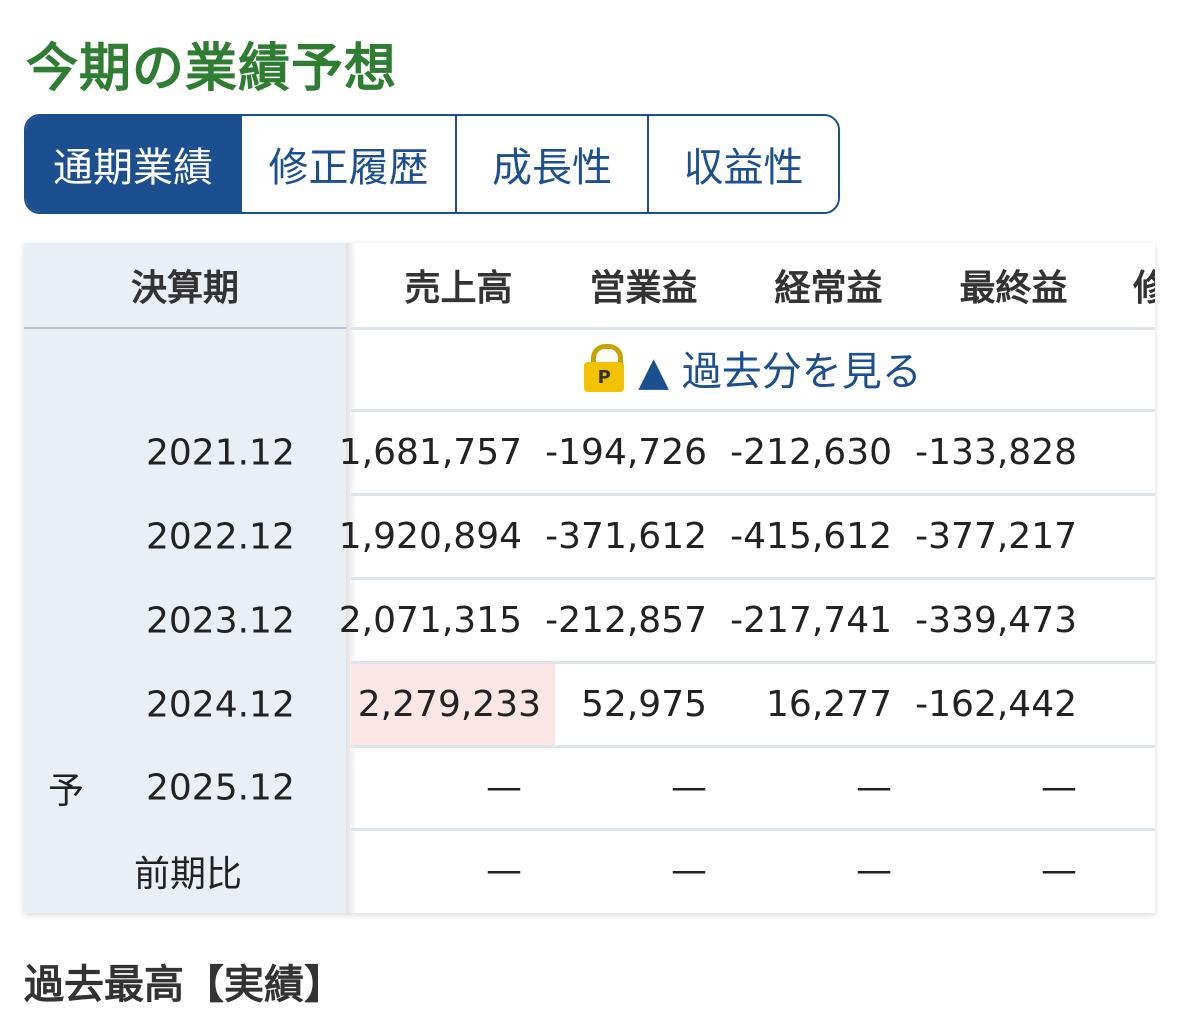  What do you see at coordinates (753, 286) in the screenshot?
I see `column-header-row: 売上高 営業益 経常益 最終益 修` at bounding box center [753, 286].